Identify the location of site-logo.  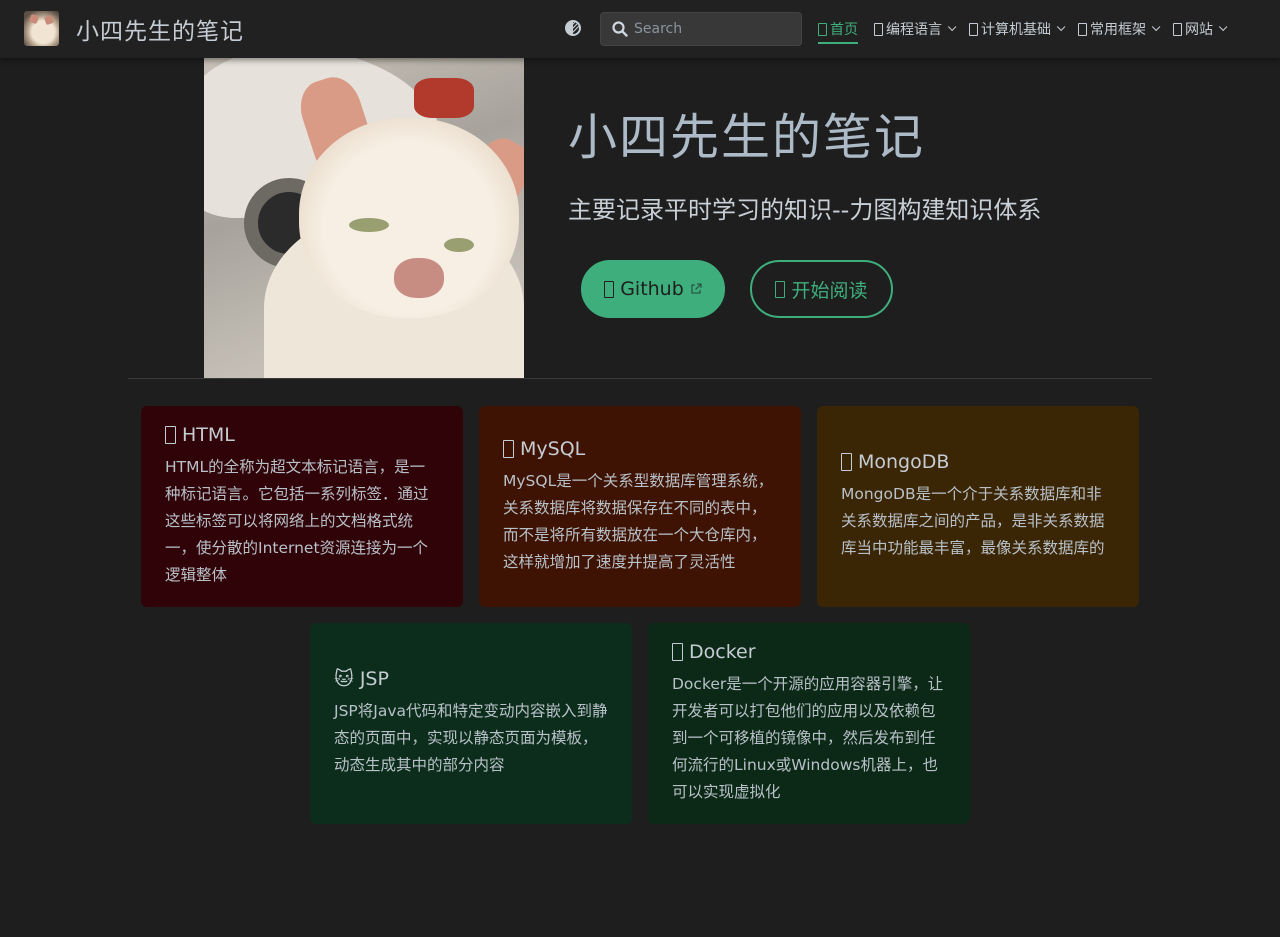
(41, 28).